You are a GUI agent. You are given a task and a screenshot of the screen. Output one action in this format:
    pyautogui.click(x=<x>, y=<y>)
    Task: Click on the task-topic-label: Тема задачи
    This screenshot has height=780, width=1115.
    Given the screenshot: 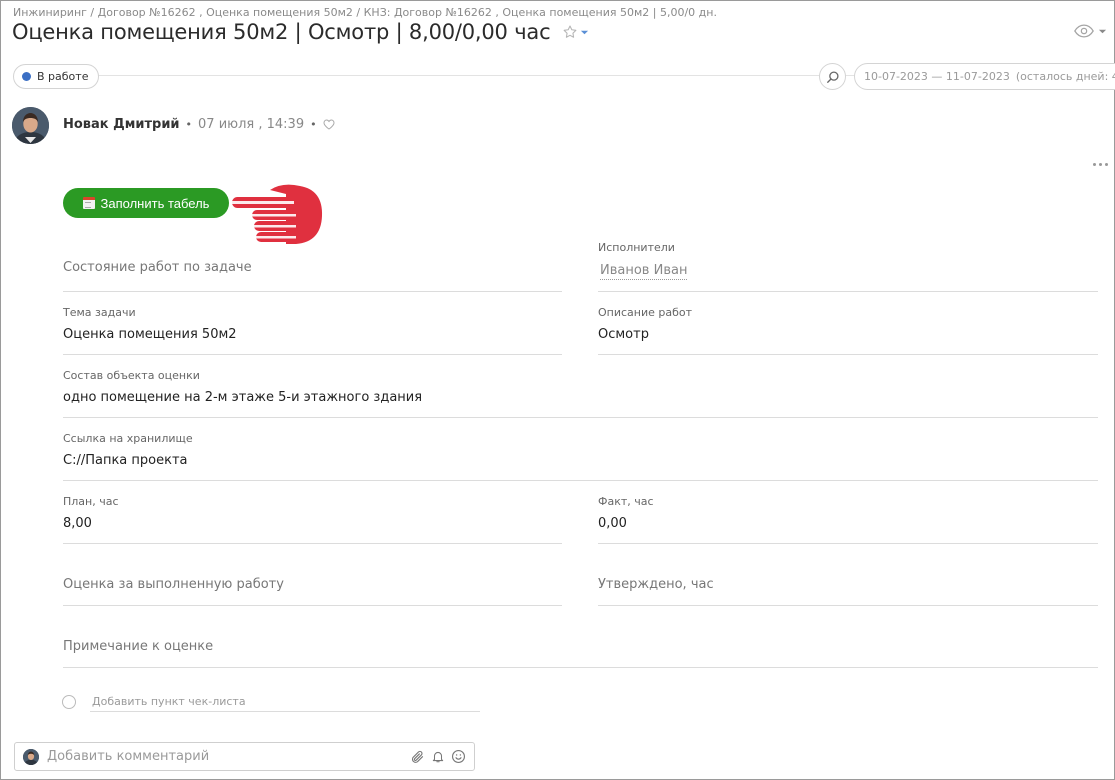 What is the action you would take?
    pyautogui.click(x=99, y=312)
    